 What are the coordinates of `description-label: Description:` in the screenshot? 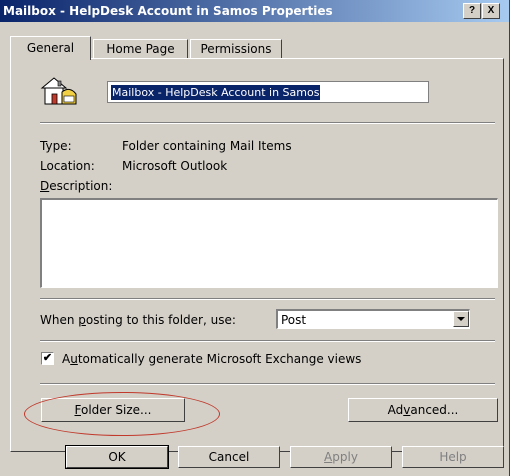 It's located at (76, 186).